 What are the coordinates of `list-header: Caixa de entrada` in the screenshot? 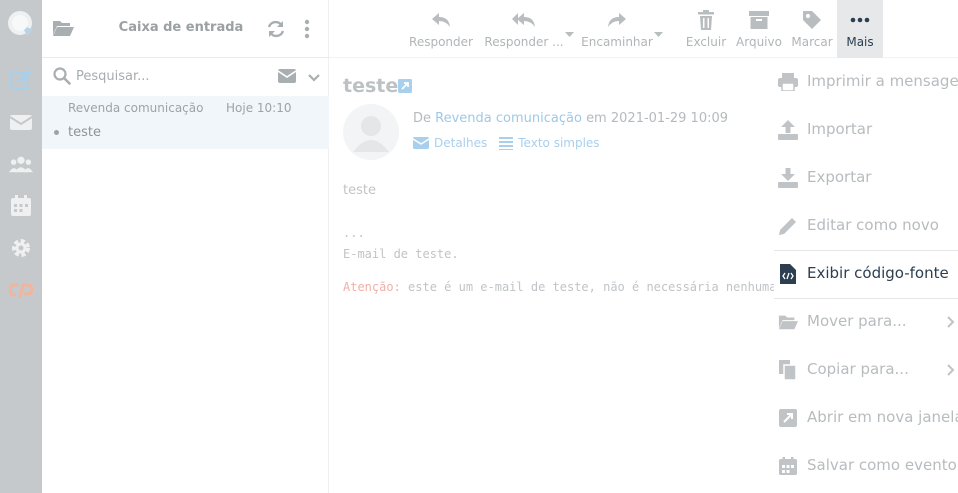 It's located at (185, 29).